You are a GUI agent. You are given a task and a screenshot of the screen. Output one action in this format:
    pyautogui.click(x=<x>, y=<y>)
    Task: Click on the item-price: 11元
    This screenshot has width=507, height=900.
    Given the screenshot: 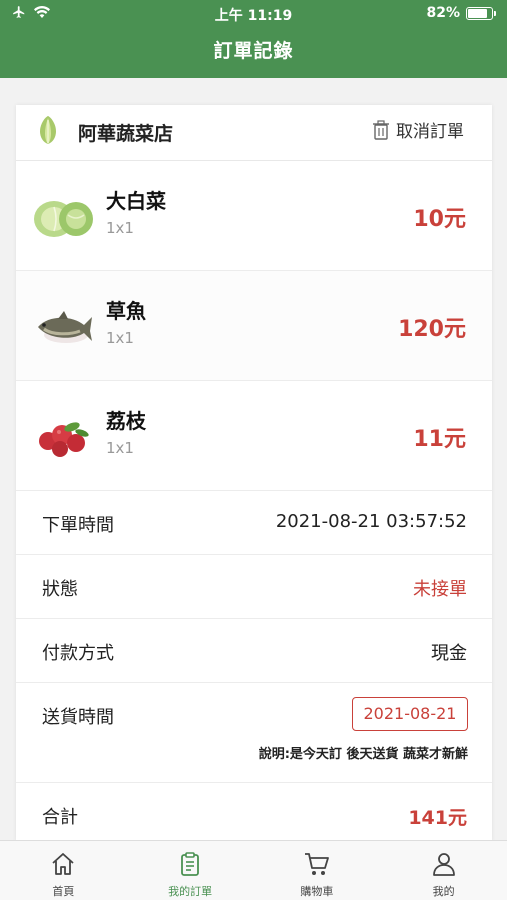 What is the action you would take?
    pyautogui.click(x=439, y=439)
    